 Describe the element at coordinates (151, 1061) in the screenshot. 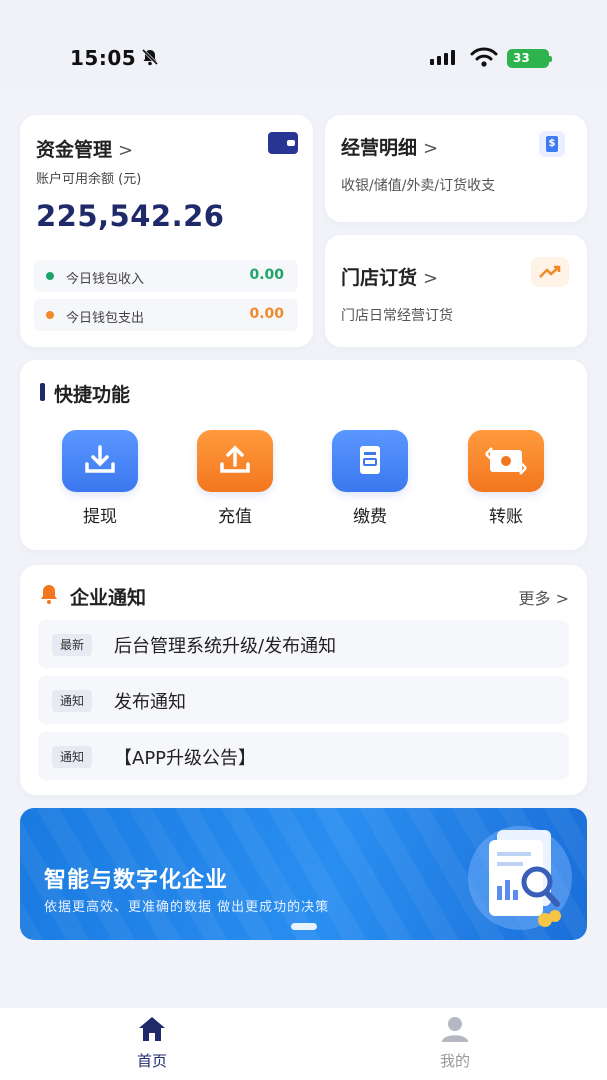

I see `tab-label: 首页` at that location.